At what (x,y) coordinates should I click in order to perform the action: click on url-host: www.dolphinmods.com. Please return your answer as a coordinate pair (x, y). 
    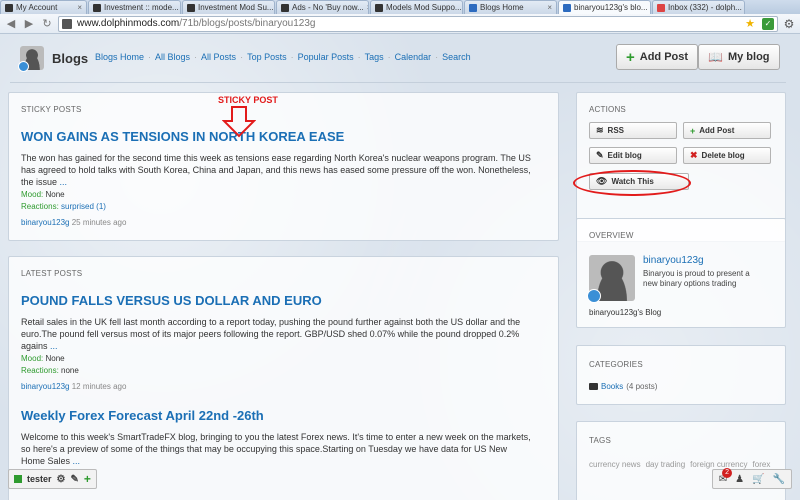
    Looking at the image, I should click on (128, 23).